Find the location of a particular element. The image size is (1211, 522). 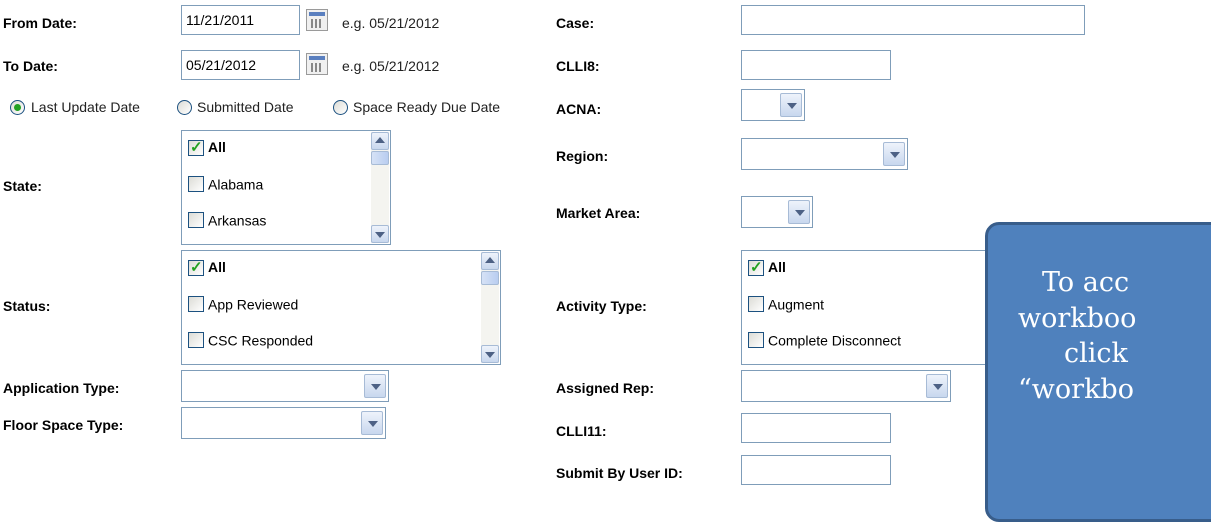

list-item: Augment is located at coordinates (786, 306).